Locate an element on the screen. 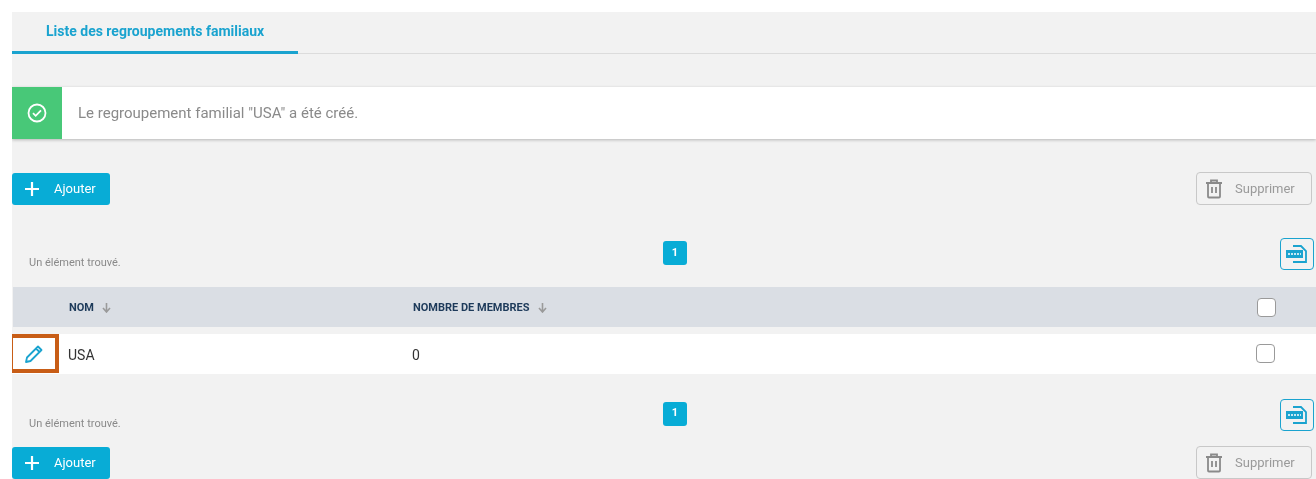 Image resolution: width=1316 pixels, height=479 pixels. edit-button is located at coordinates (35, 354).